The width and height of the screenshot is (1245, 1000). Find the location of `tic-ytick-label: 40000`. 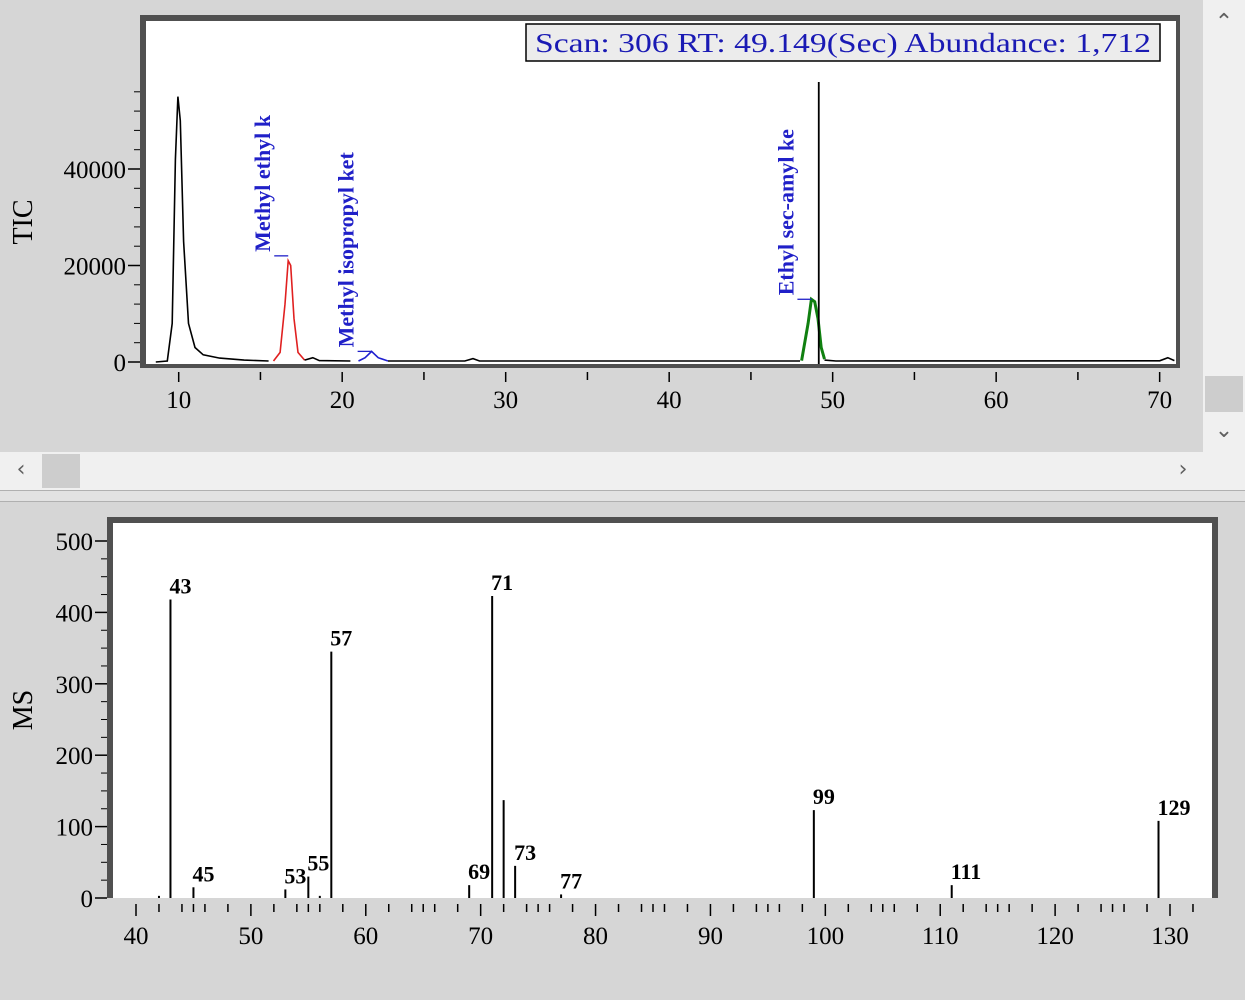

tic-ytick-label: 40000 is located at coordinates (95, 170).